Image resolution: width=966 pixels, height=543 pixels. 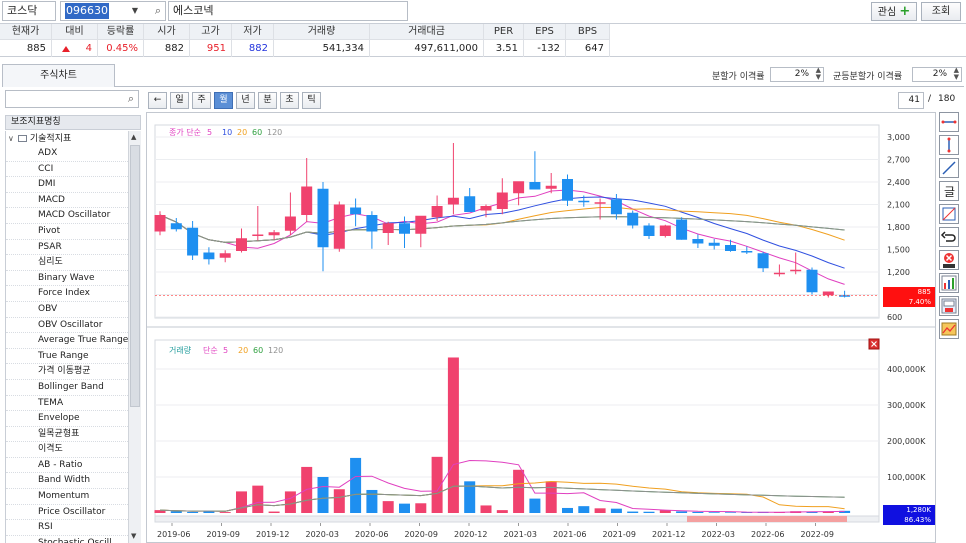 I want to click on indicator-scrollbar: ▲ ▼, so click(x=134, y=337).